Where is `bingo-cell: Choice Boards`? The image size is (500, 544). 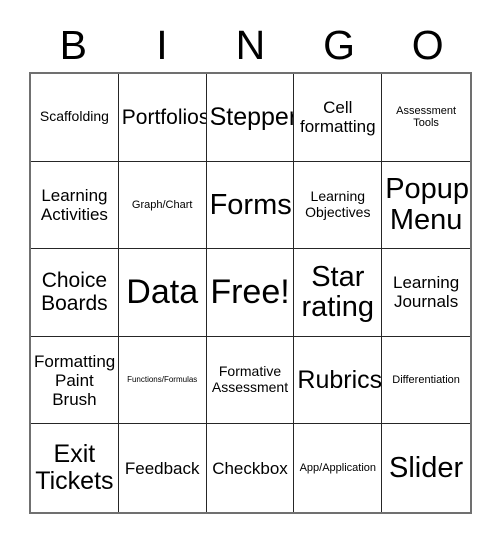
bingo-cell: Choice Boards is located at coordinates (75, 293).